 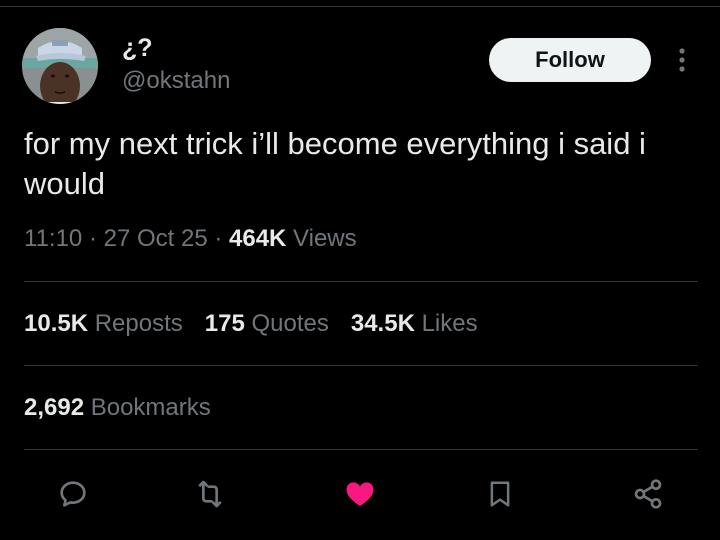 I want to click on share-icon, so click(x=648, y=494).